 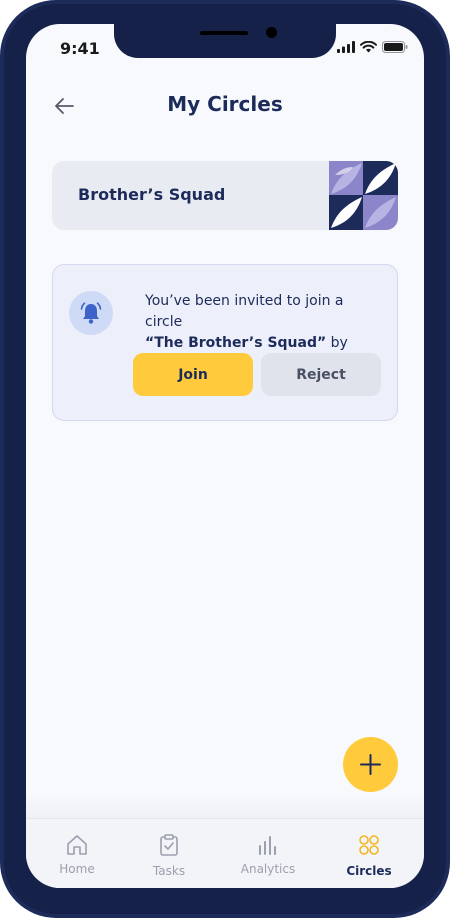 What do you see at coordinates (321, 374) in the screenshot?
I see `reject-button: Reject` at bounding box center [321, 374].